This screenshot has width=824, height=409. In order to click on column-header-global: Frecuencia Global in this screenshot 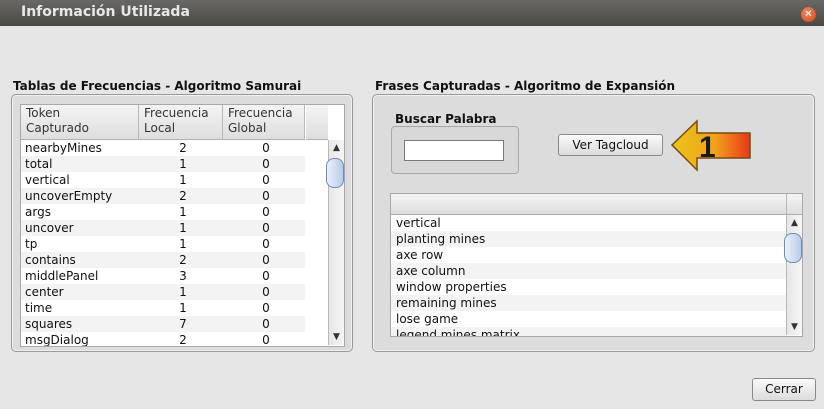, I will do `click(264, 122)`.